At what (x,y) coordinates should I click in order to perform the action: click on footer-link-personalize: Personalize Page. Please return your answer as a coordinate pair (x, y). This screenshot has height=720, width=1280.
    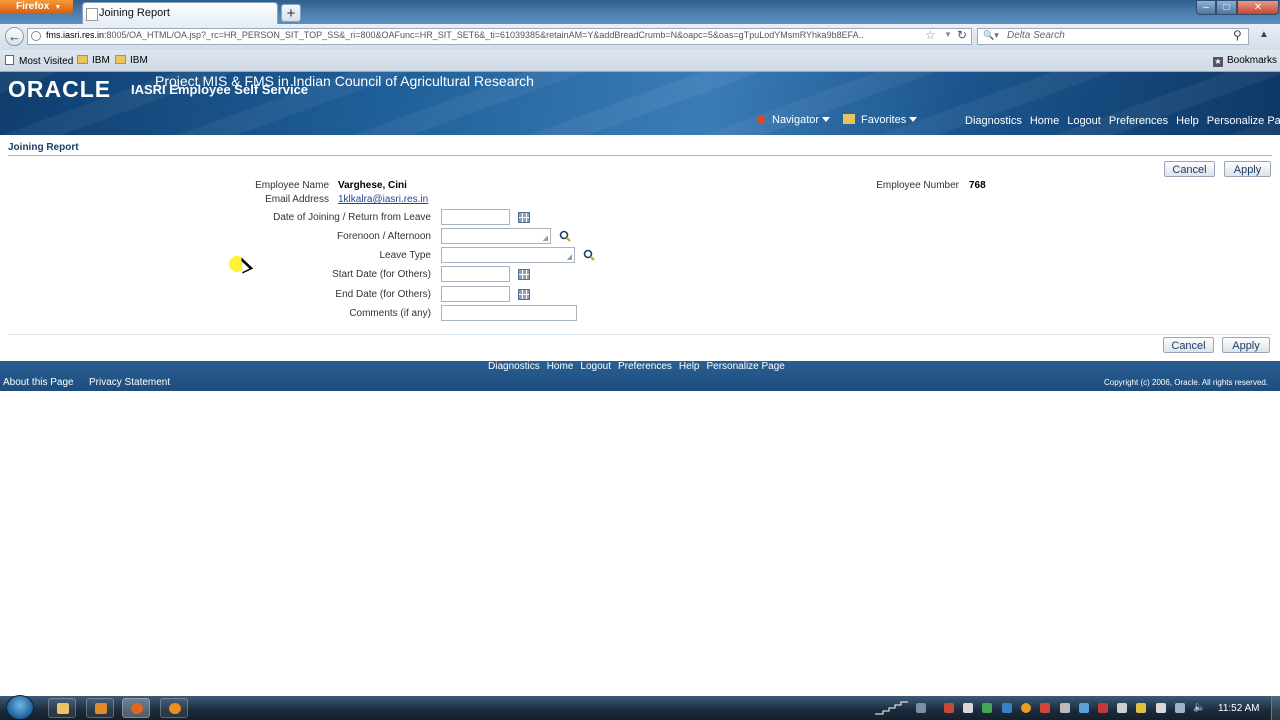
    Looking at the image, I should click on (745, 366).